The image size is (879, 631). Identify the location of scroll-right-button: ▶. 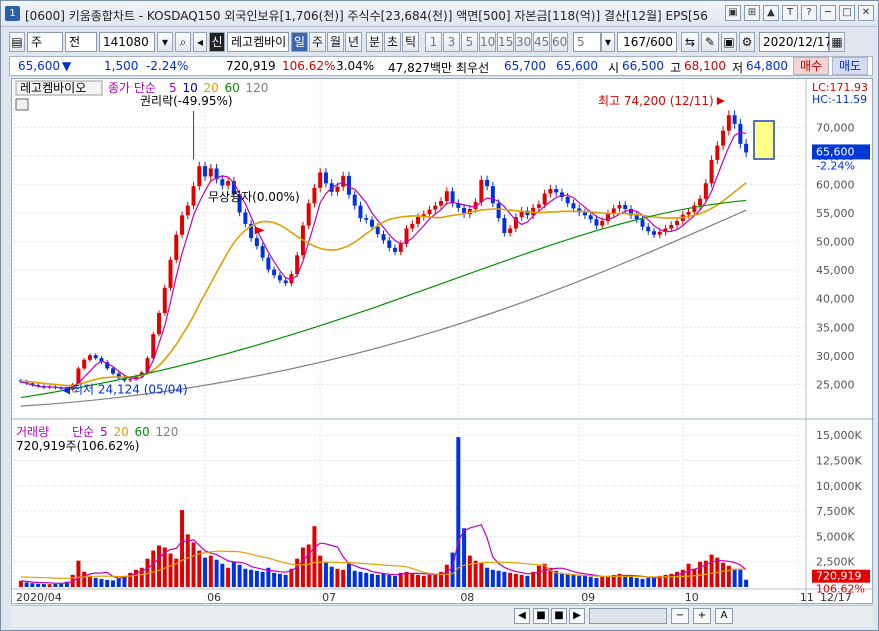
(577, 616).